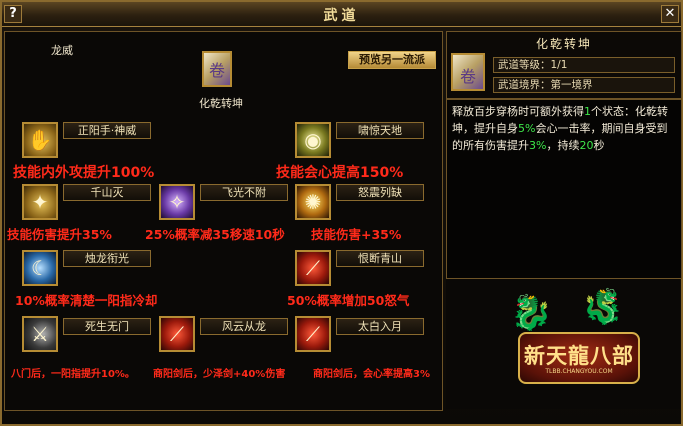  What do you see at coordinates (356, 234) in the screenshot?
I see `skill-effect-nuzhenlieque: 技能伤害+35%` at bounding box center [356, 234].